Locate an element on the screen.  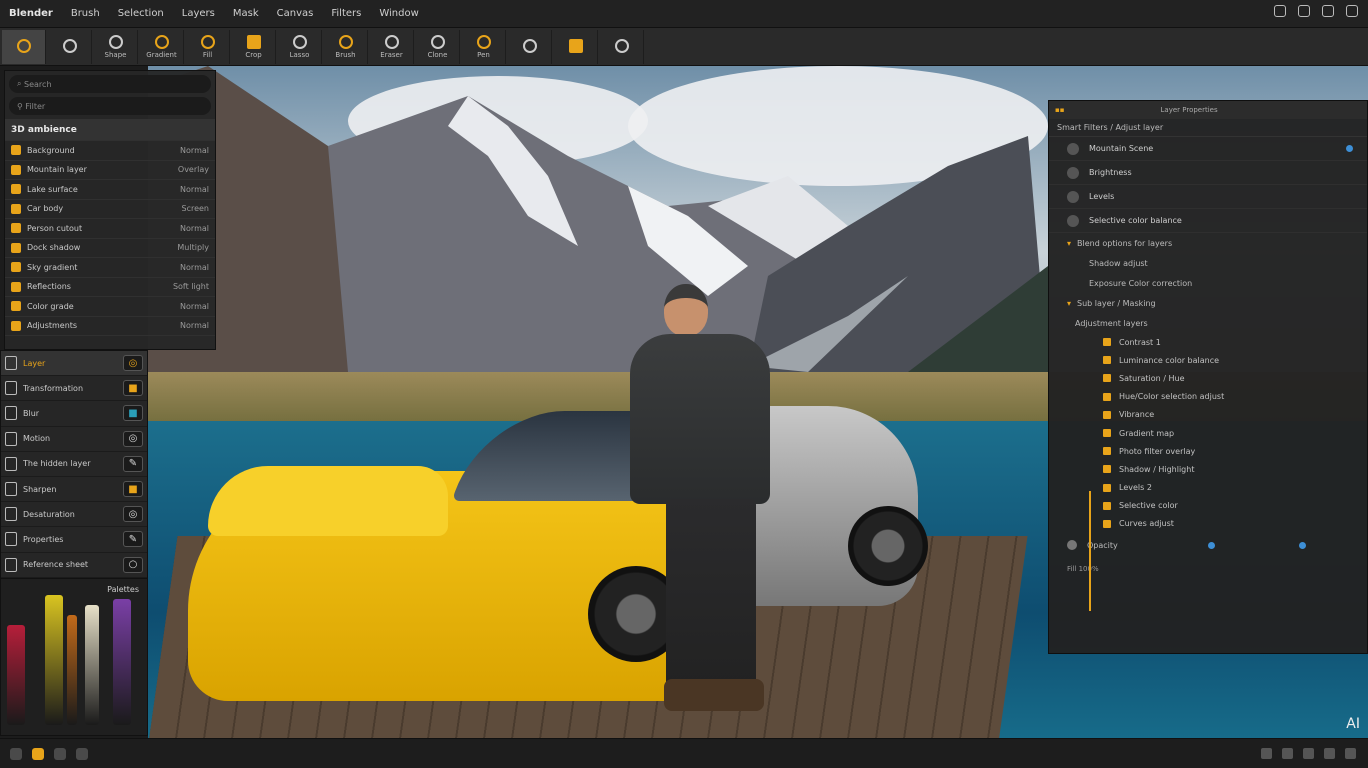
list-item: Gradient map is located at coordinates (1208, 433).